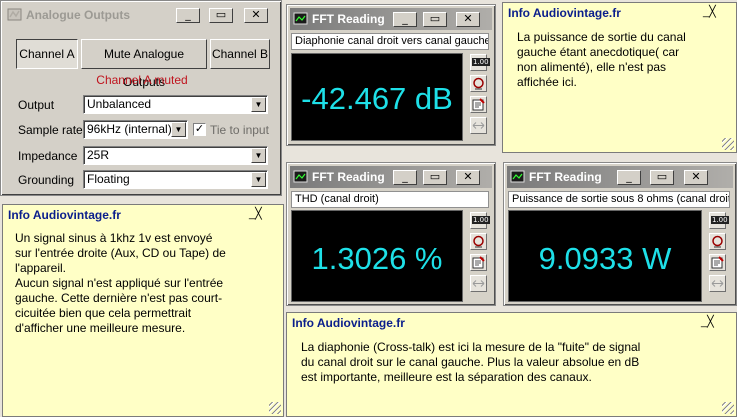  I want to click on lcd-display: 1.3026 %, so click(377, 256).